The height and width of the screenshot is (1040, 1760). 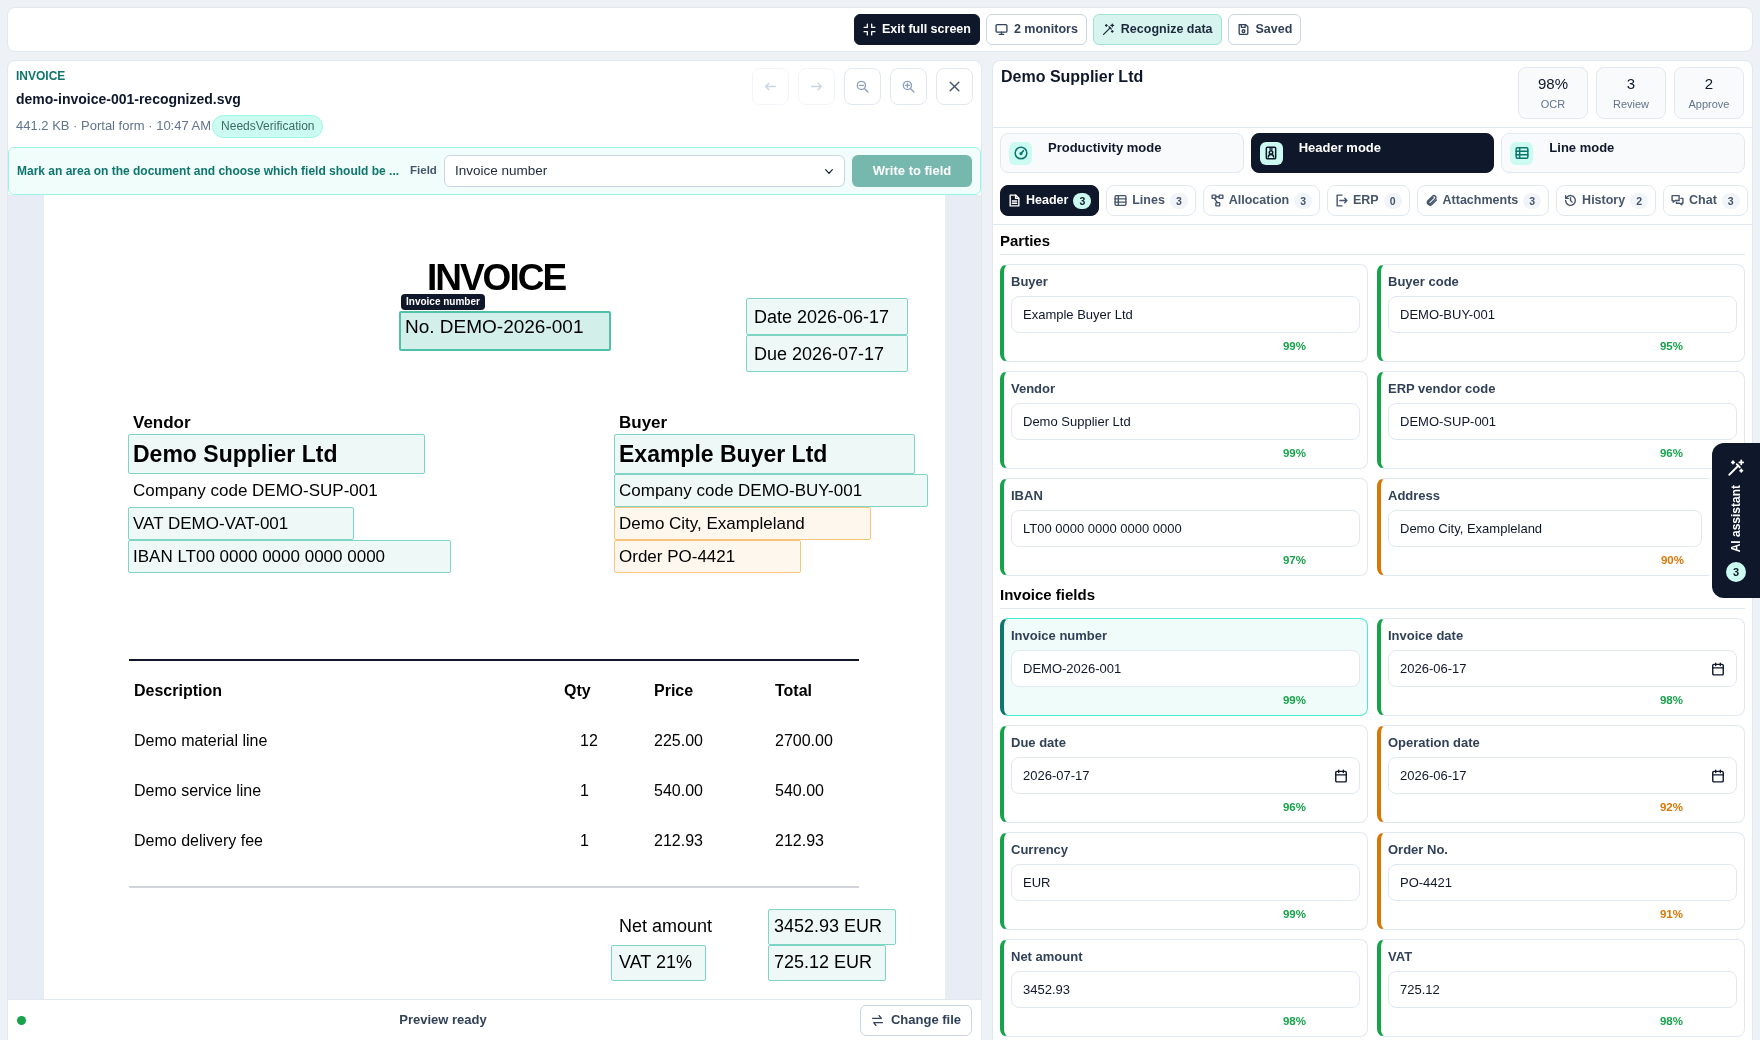 I want to click on table-icon, so click(x=1121, y=200).